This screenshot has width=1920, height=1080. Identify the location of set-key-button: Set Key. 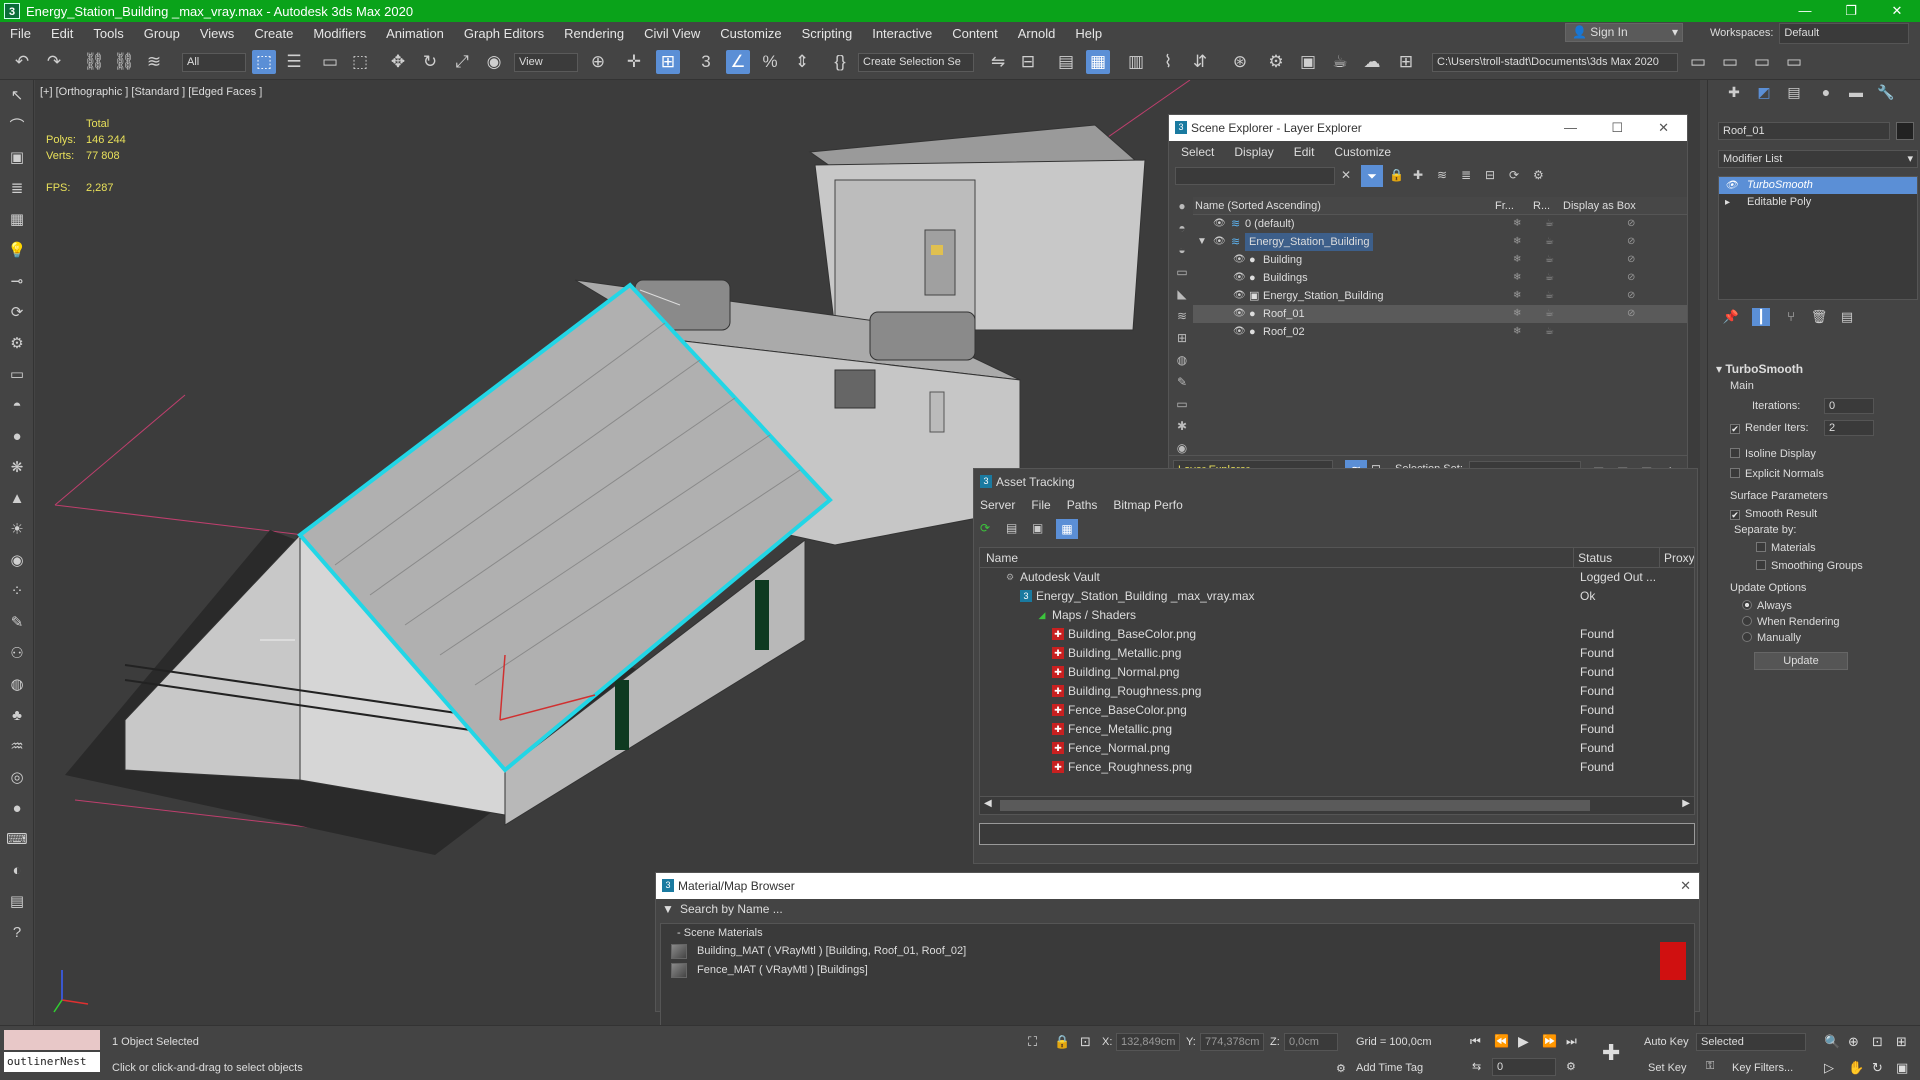
(1667, 1068).